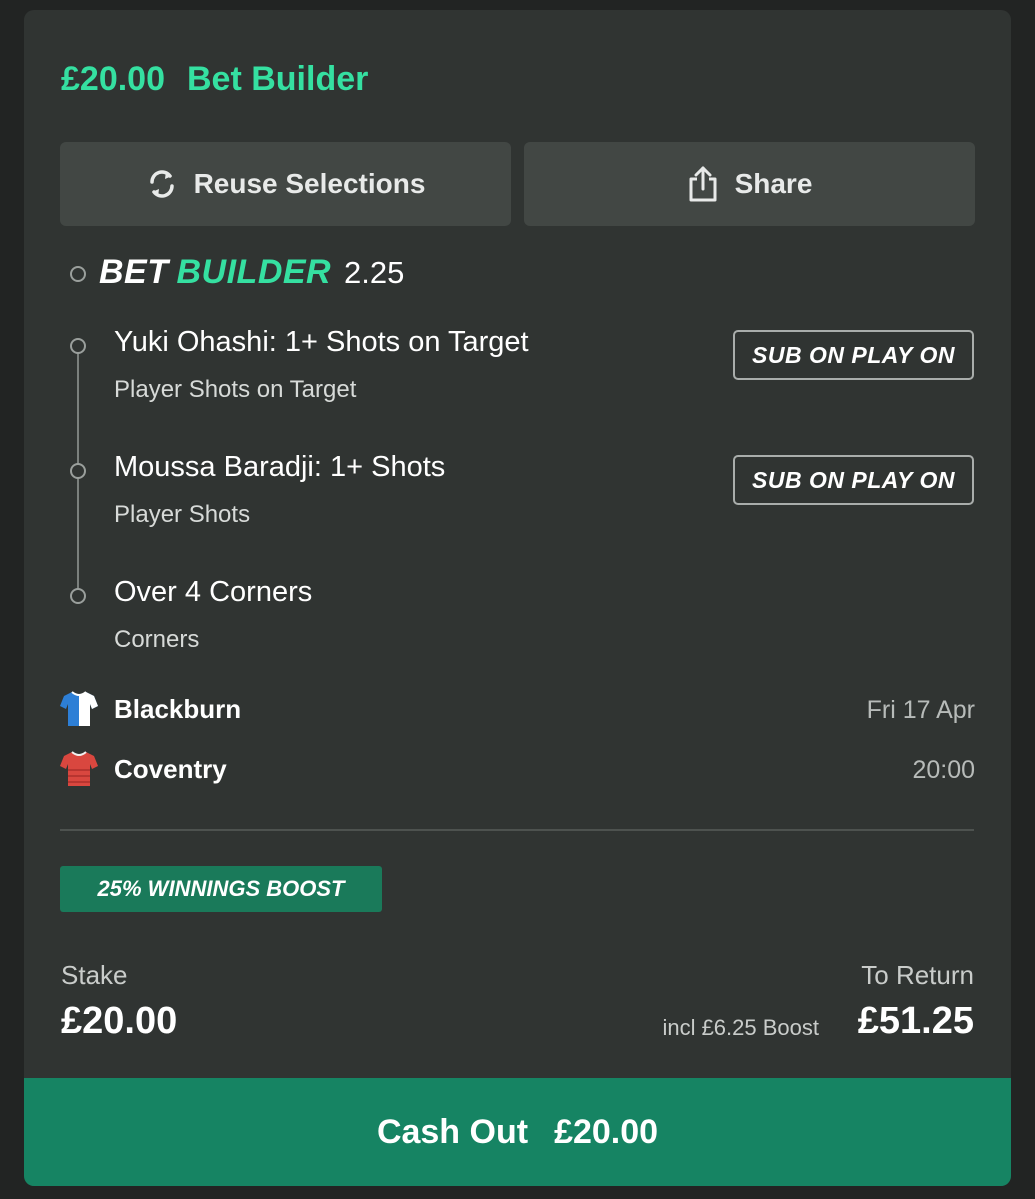 The width and height of the screenshot is (1035, 1199). What do you see at coordinates (915, 1021) in the screenshot?
I see `to-return-value: £51.25` at bounding box center [915, 1021].